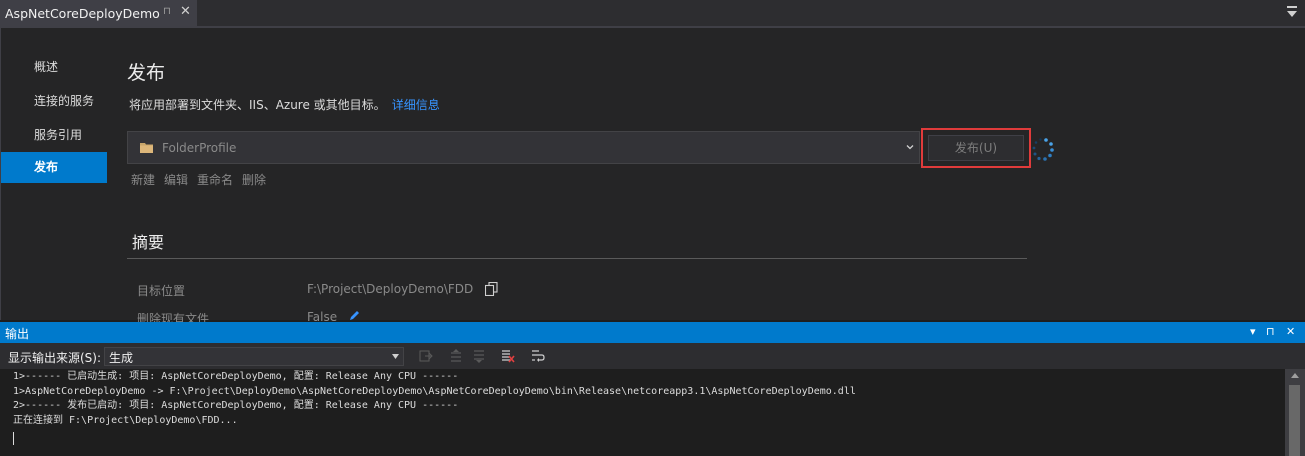 This screenshot has height=456, width=1305. What do you see at coordinates (652, 356) in the screenshot?
I see `output-toolbar: 显示输出来源(S): 生成` at bounding box center [652, 356].